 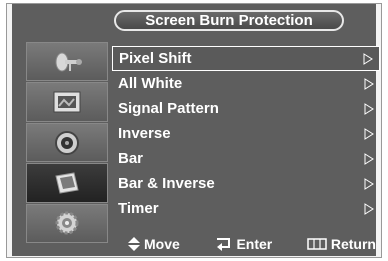 What do you see at coordinates (138, 208) in the screenshot?
I see `menu-item-label: Timer` at bounding box center [138, 208].